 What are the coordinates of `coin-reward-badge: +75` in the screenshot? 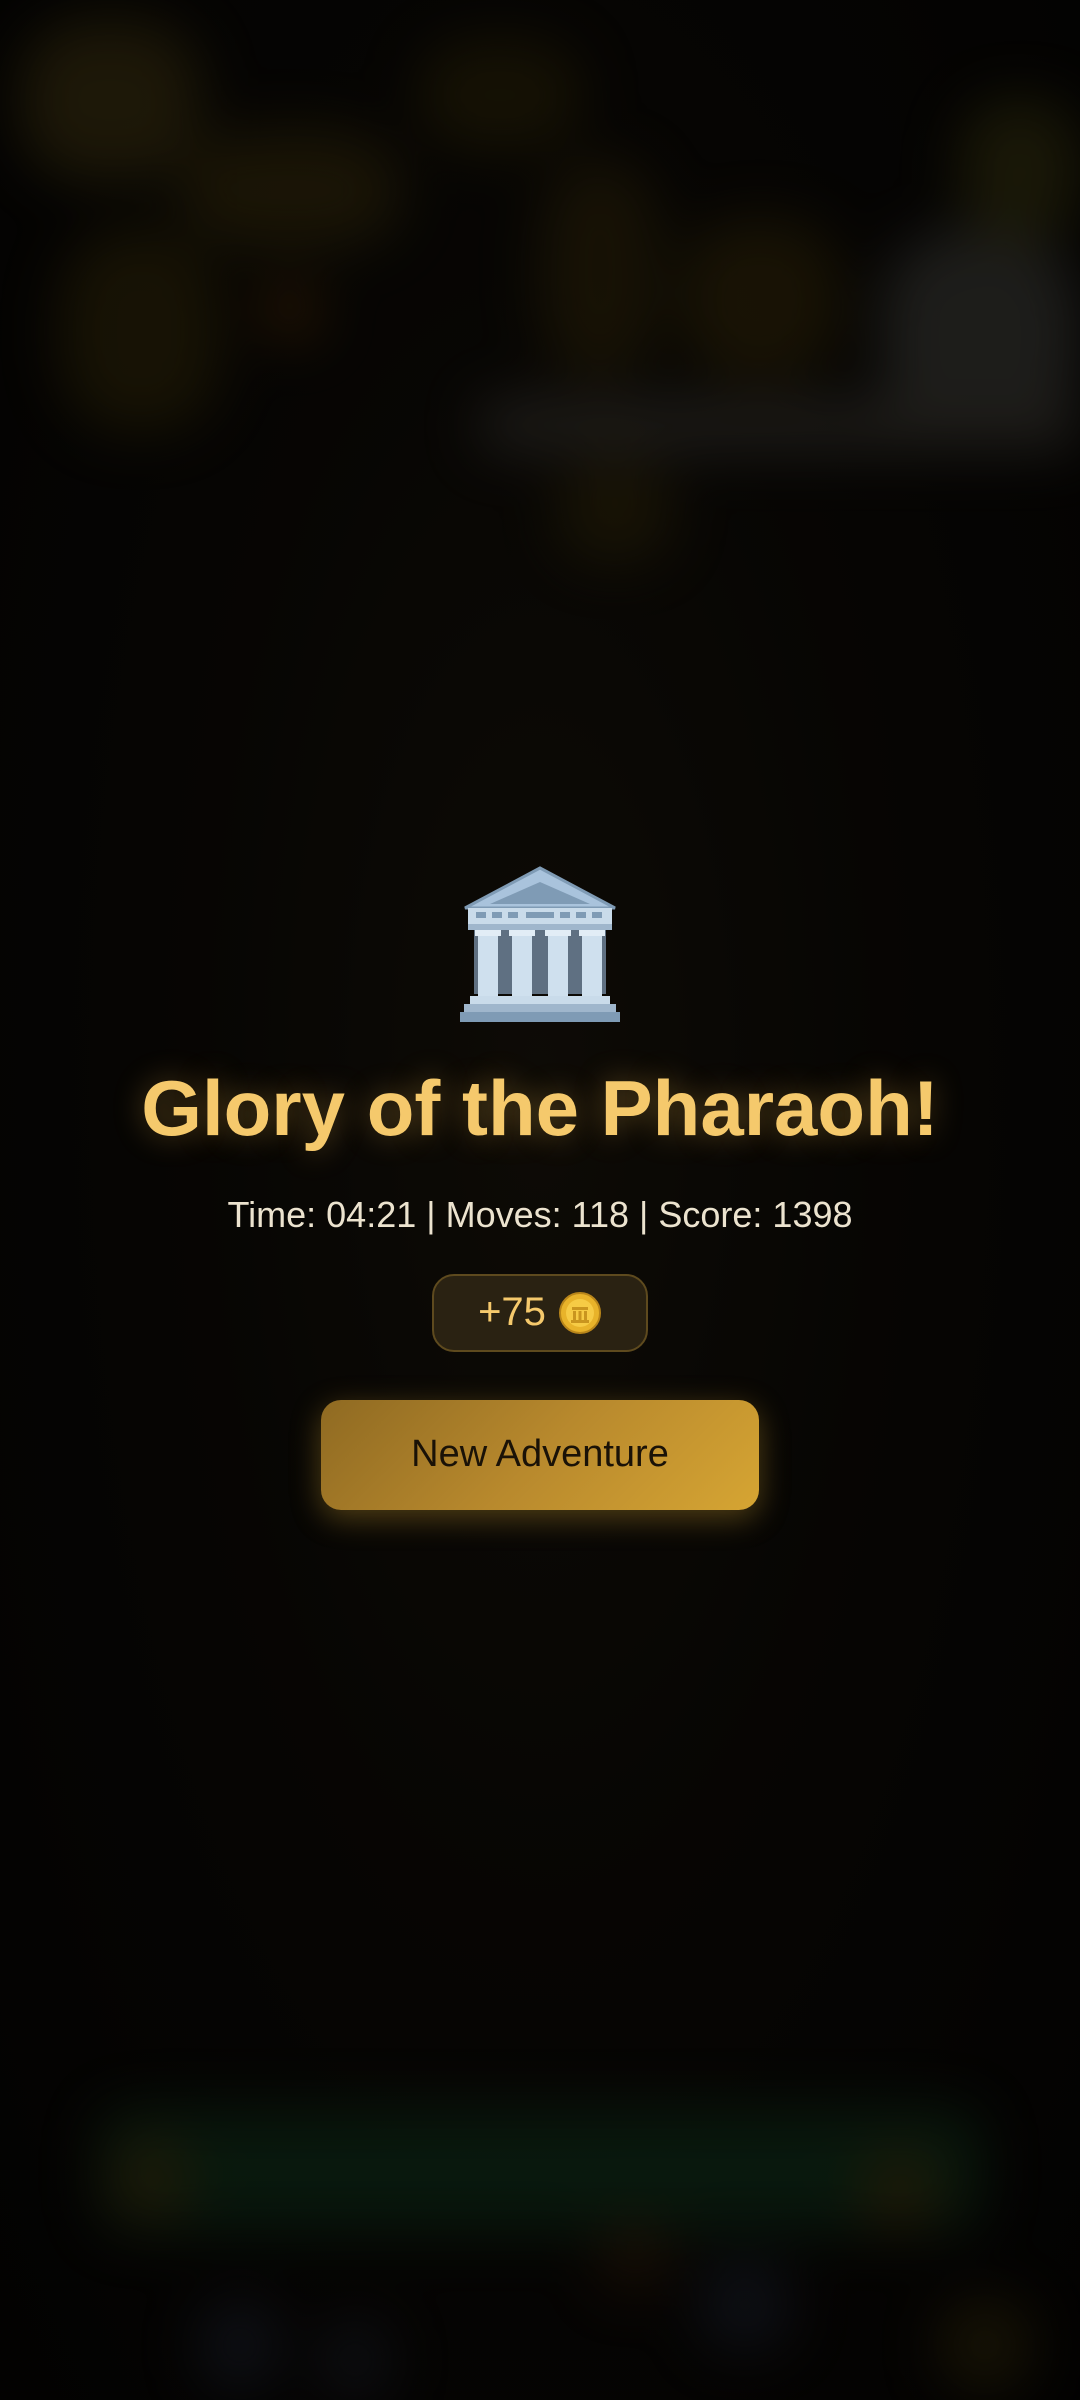 It's located at (540, 1312).